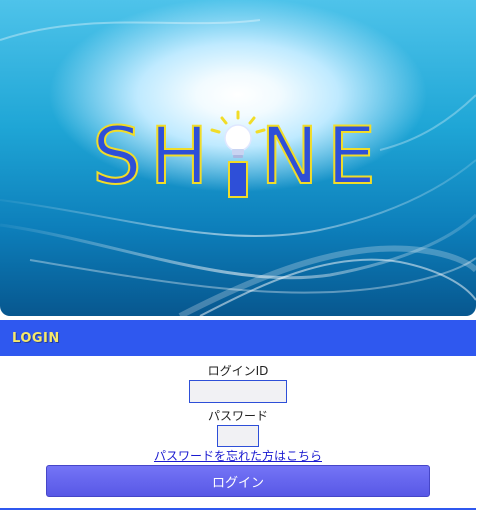 The width and height of the screenshot is (480, 520). I want to click on login-id-label: ログインID, so click(238, 371).